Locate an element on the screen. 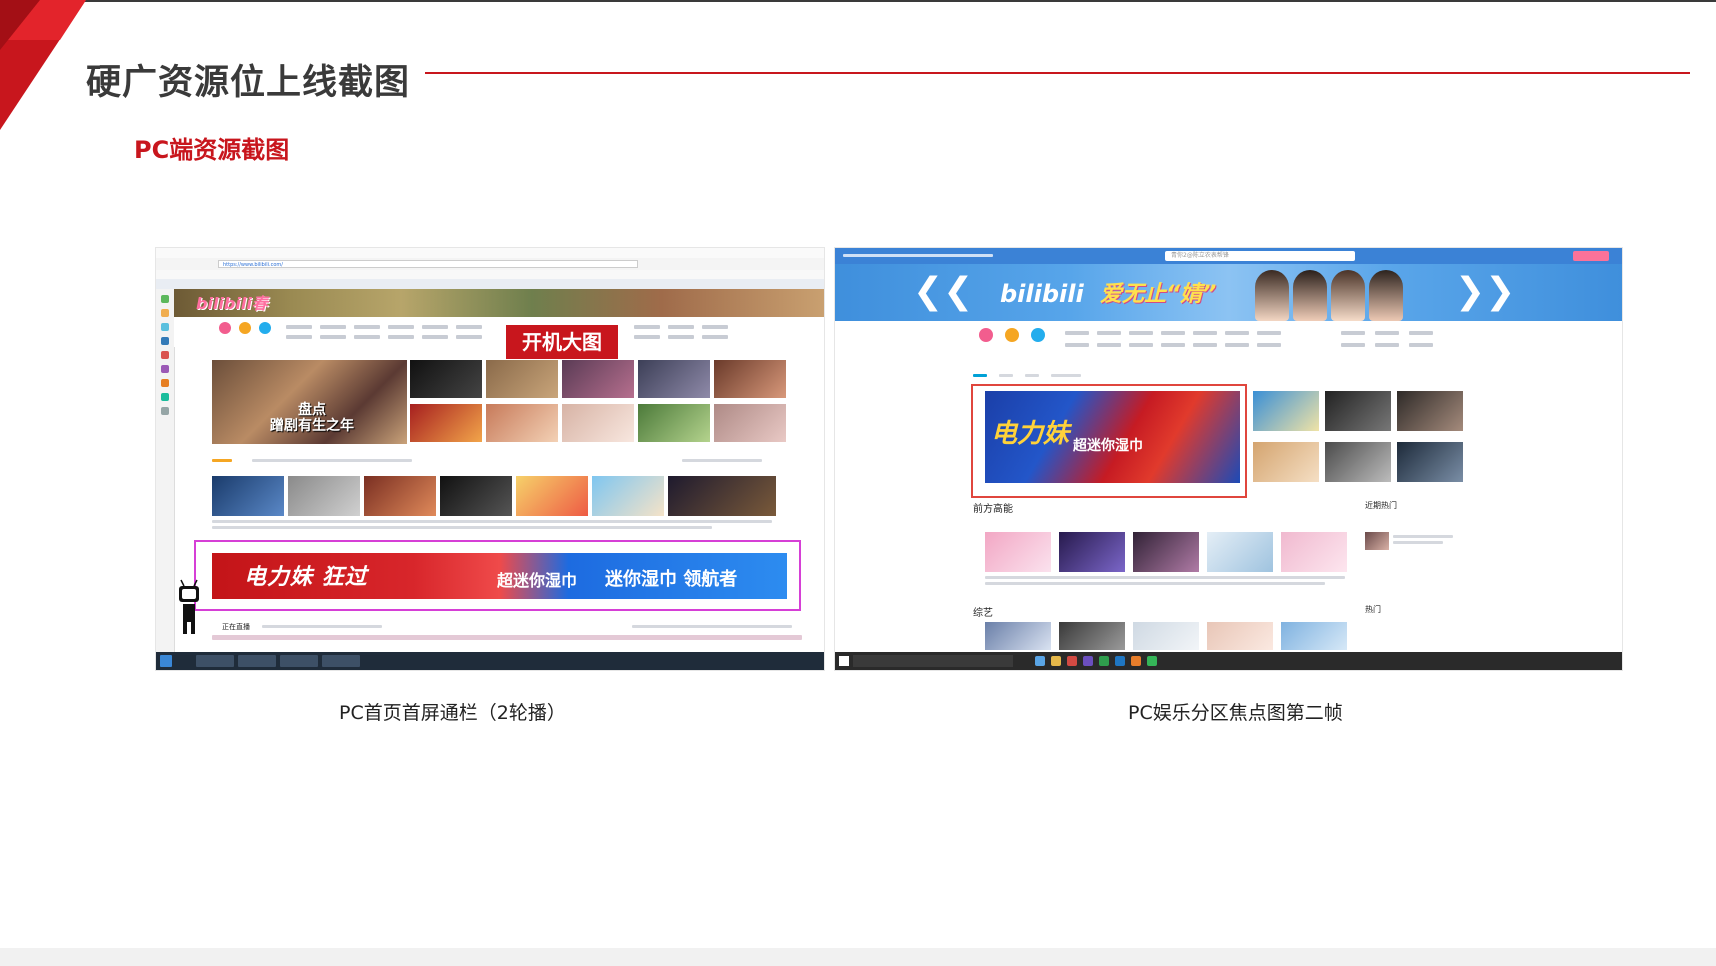 Image resolution: width=1716 pixels, height=966 pixels. feature-label-badge: 开机大图 is located at coordinates (562, 342).